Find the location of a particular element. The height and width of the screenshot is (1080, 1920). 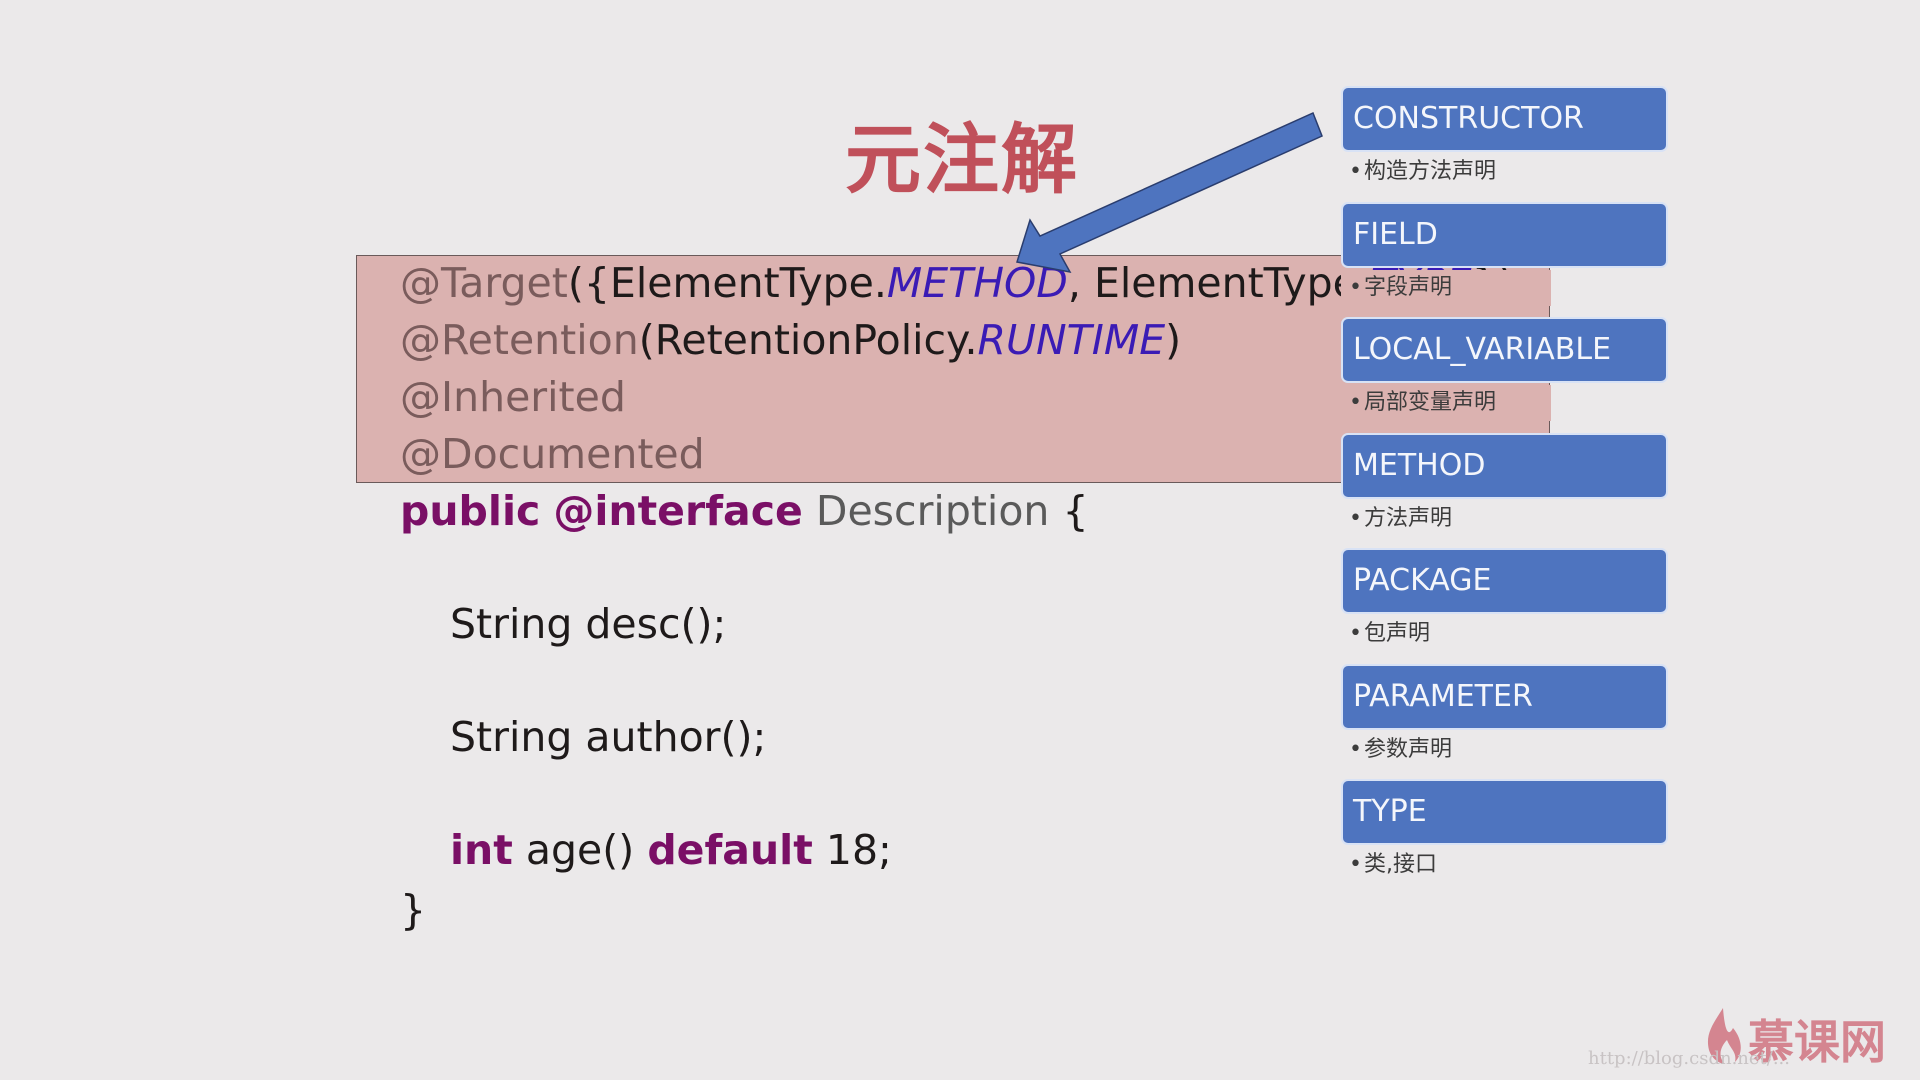

member-desc: String desc(); is located at coordinates (588, 624).